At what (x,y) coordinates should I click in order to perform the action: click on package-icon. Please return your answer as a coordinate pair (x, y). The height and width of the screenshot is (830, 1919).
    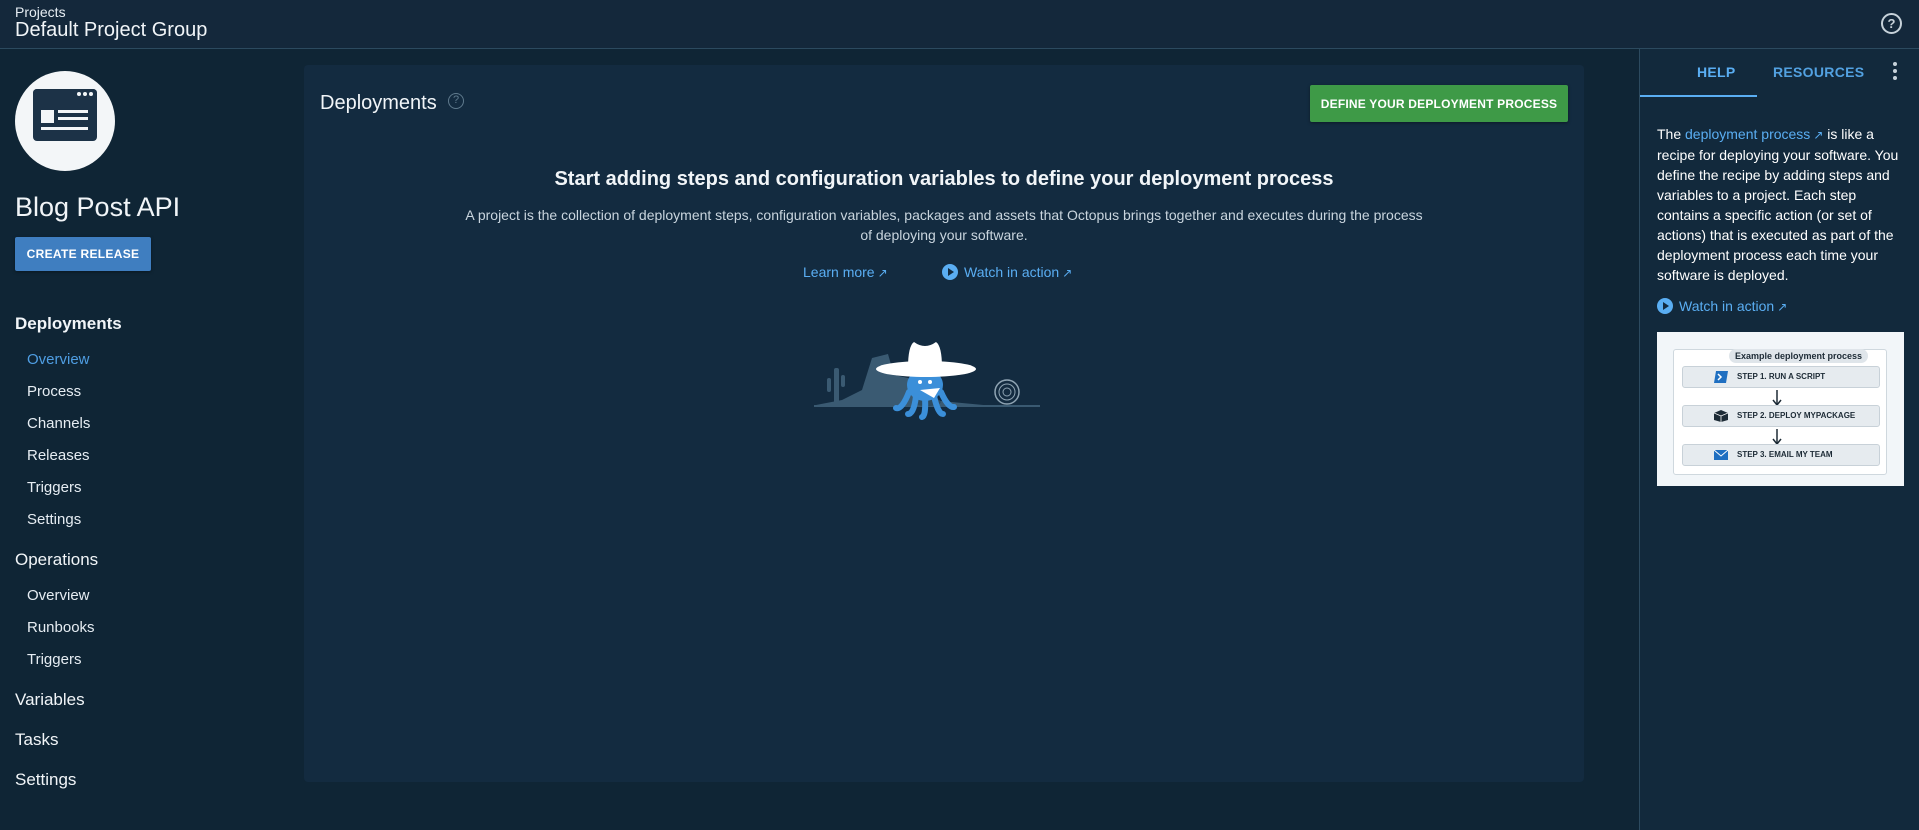
    Looking at the image, I should click on (1721, 416).